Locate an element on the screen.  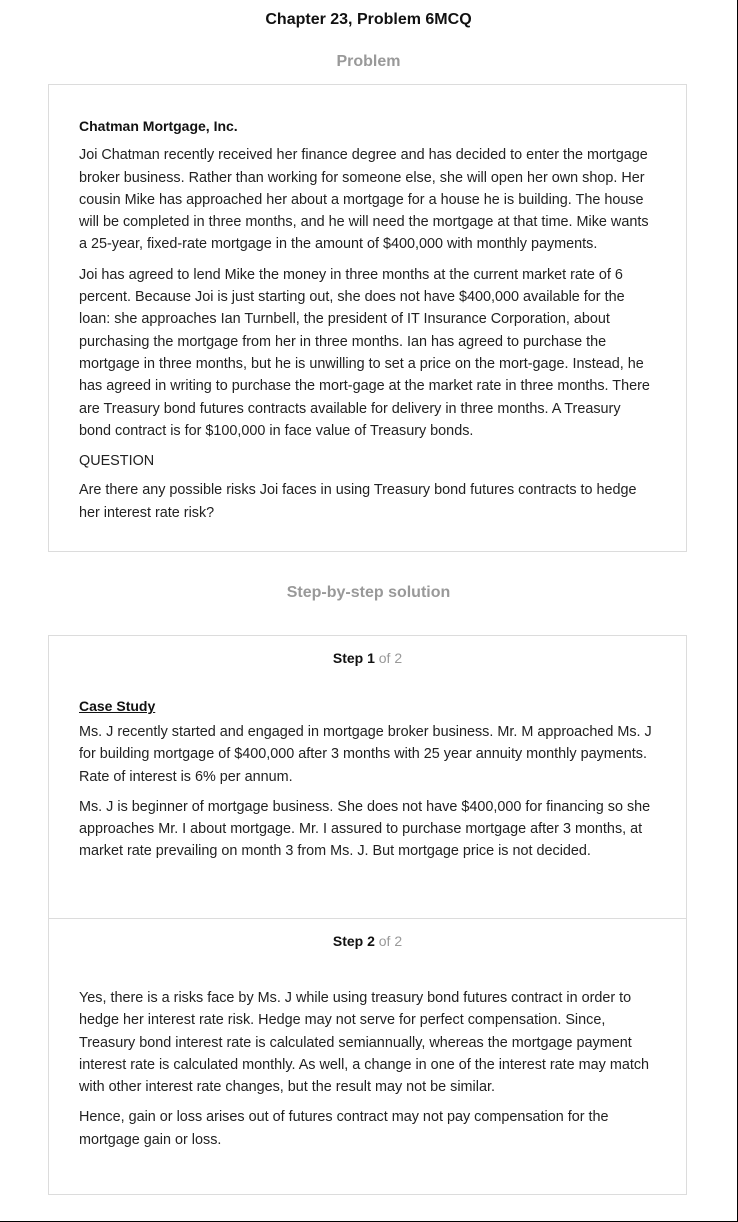
step-1-header: Step 1 of 2 is located at coordinates (367, 654).